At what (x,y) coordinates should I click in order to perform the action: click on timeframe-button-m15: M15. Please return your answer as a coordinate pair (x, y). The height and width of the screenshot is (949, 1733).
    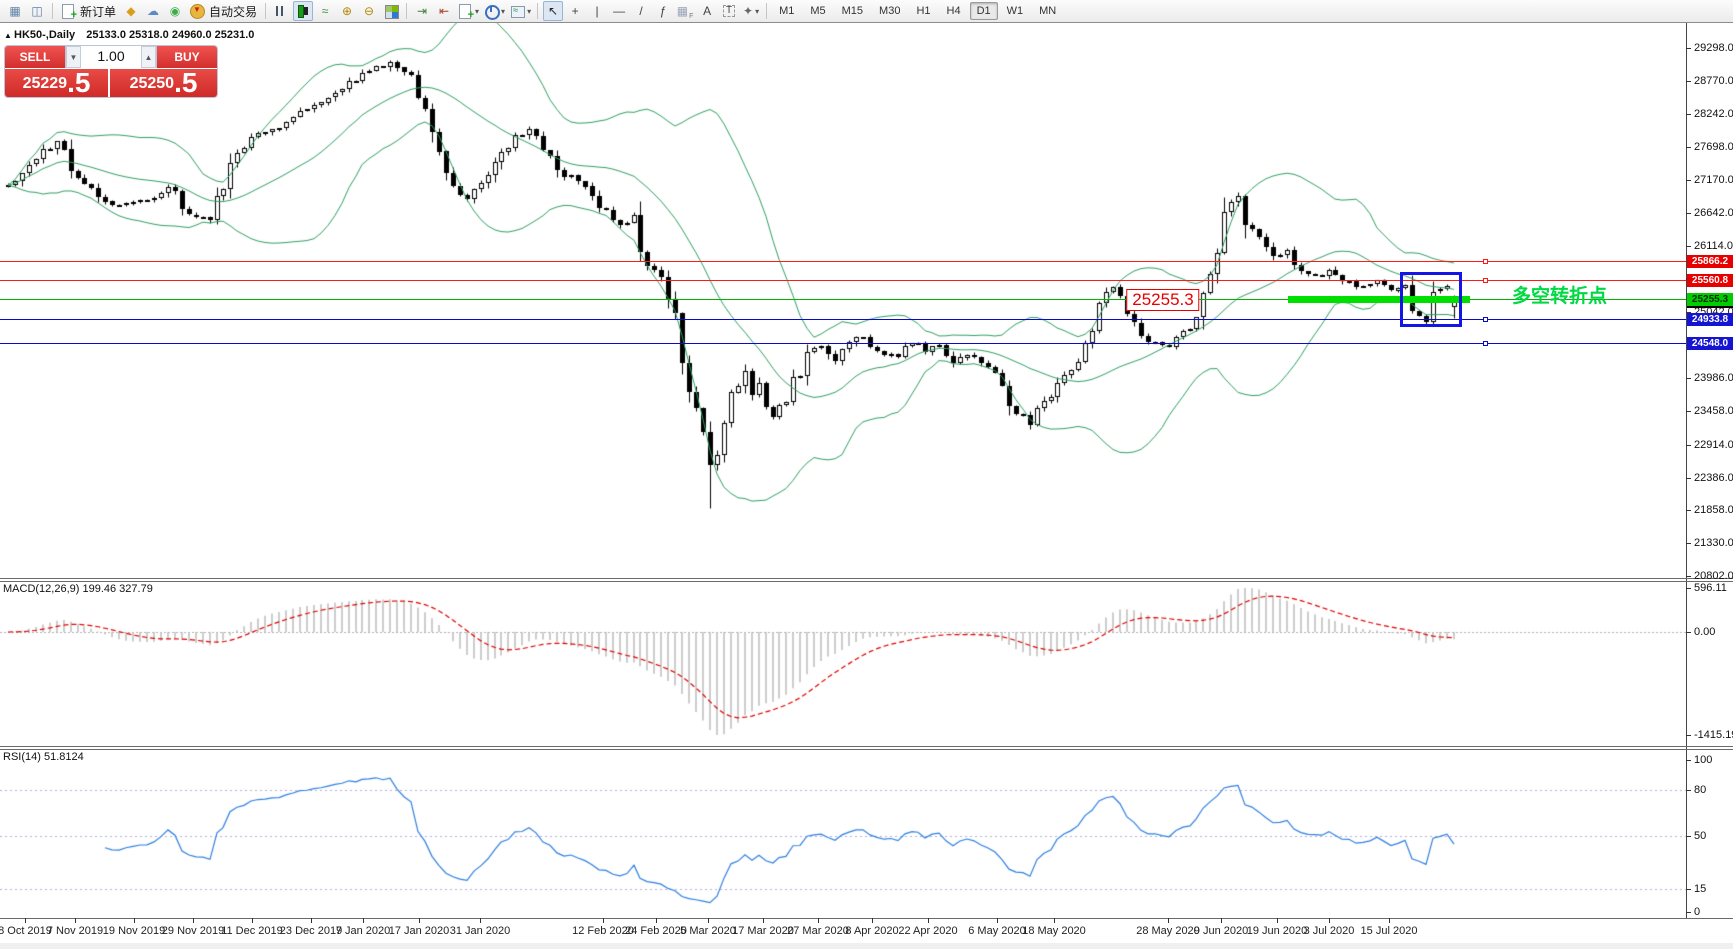
    Looking at the image, I should click on (852, 11).